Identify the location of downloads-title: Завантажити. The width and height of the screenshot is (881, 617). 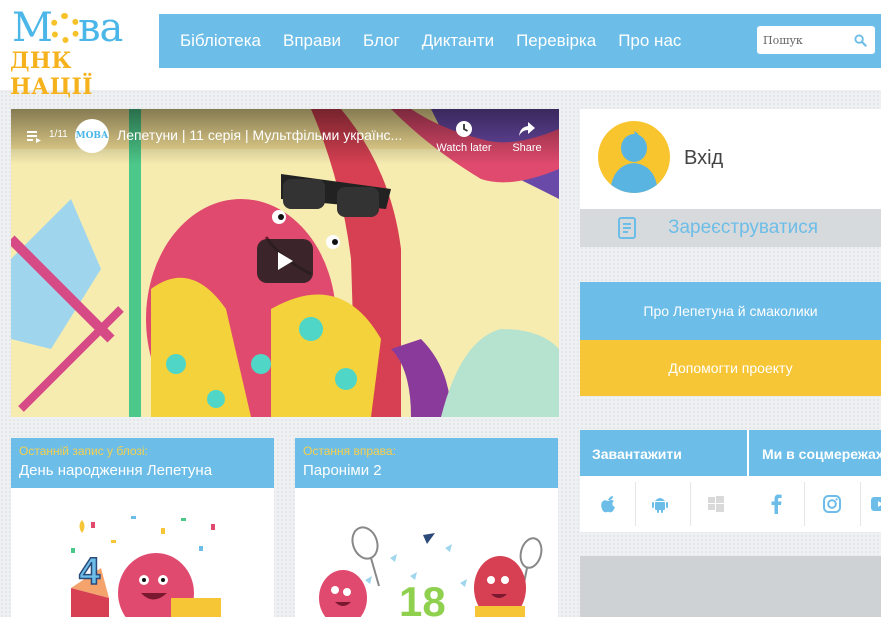
(637, 454).